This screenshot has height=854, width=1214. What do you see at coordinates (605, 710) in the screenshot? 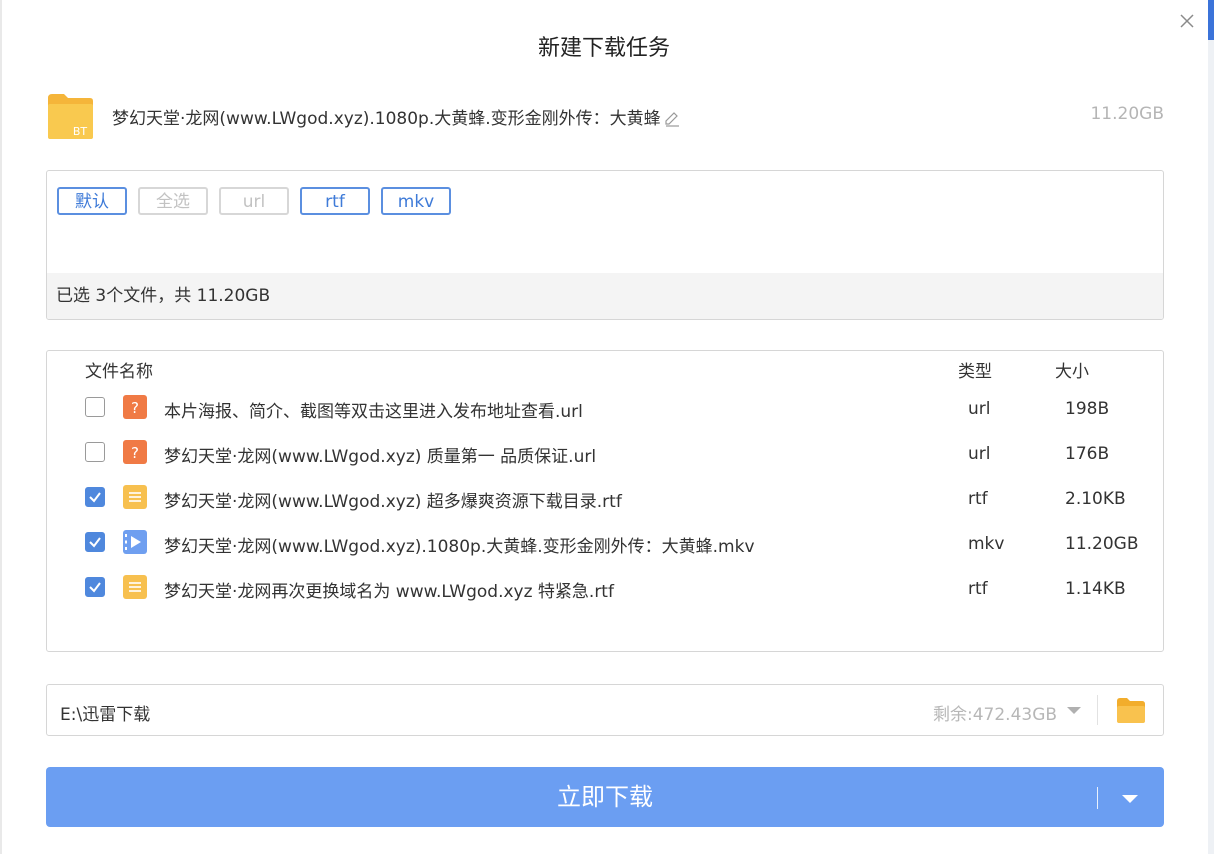
I see `save-path-field: E:\迅雷下载 剩余:472.43GB` at bounding box center [605, 710].